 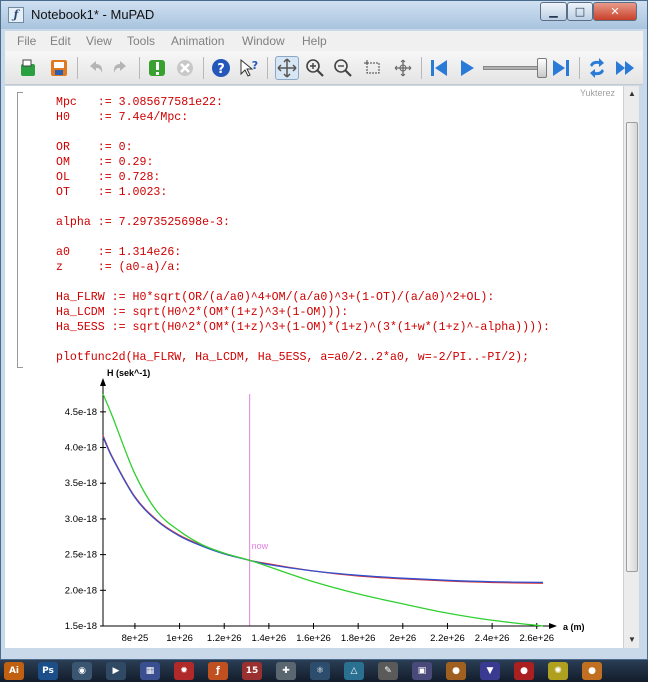 What do you see at coordinates (303, 177) in the screenshot?
I see `code-line: OL := 0.728:` at bounding box center [303, 177].